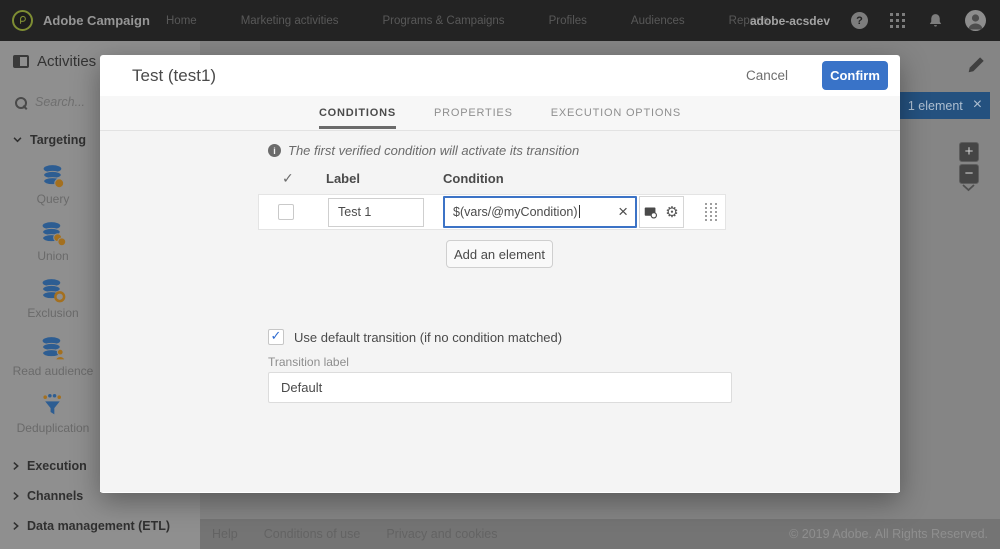 This screenshot has height=549, width=1000. Describe the element at coordinates (225, 534) in the screenshot. I see `footer-link-help: Help` at that location.